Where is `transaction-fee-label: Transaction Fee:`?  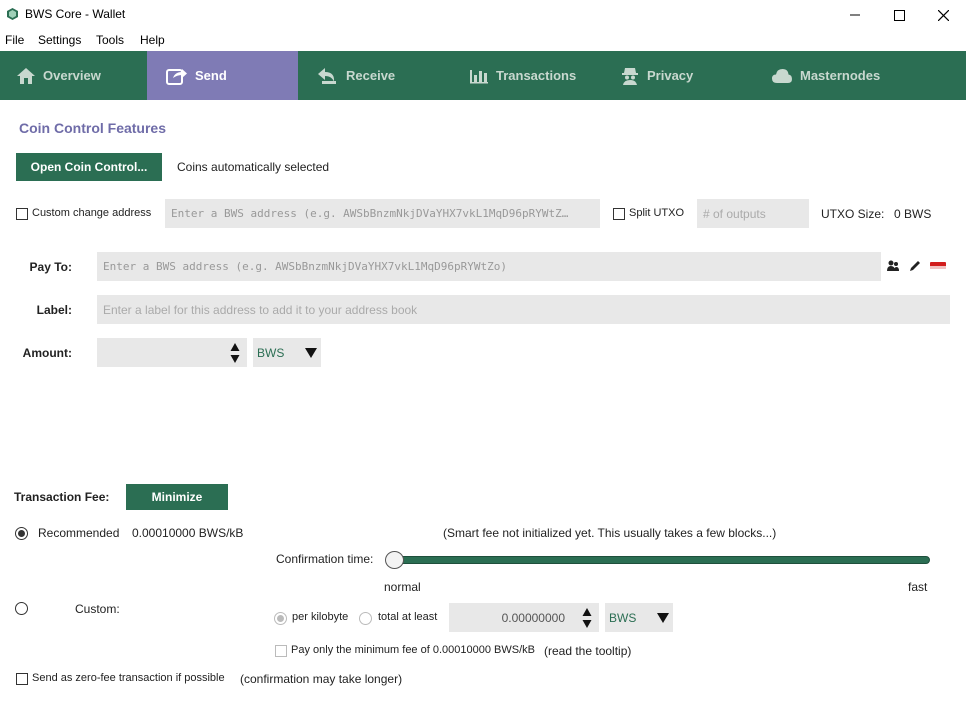 transaction-fee-label: Transaction Fee: is located at coordinates (62, 497).